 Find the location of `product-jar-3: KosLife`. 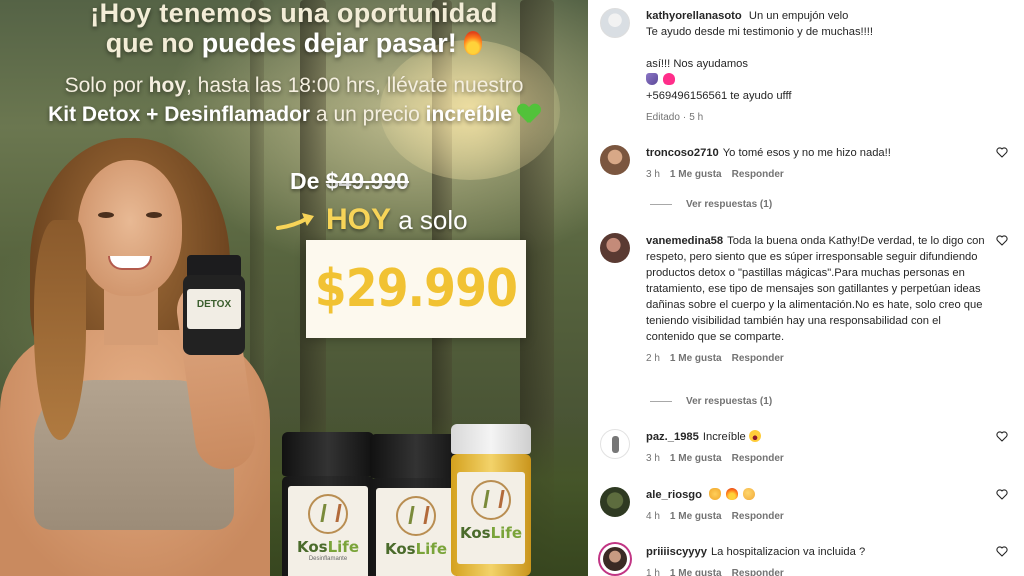

product-jar-3: KosLife is located at coordinates (491, 500).